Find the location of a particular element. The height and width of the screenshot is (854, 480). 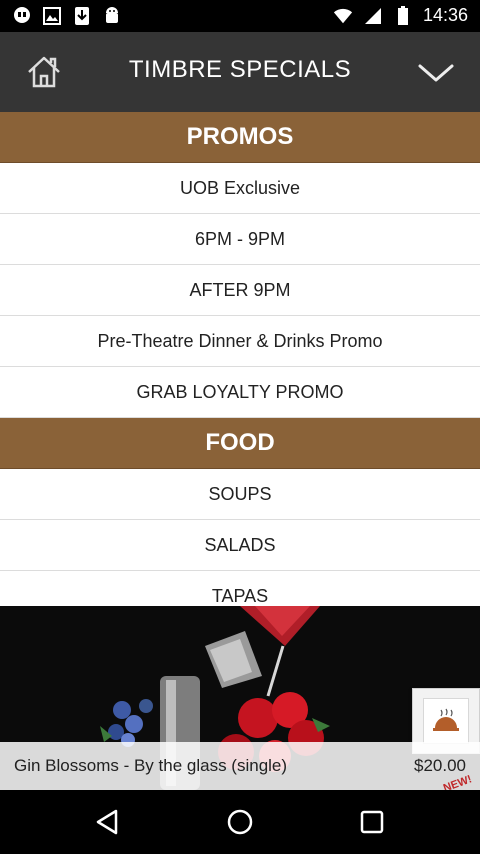

back-button is located at coordinates (108, 822).